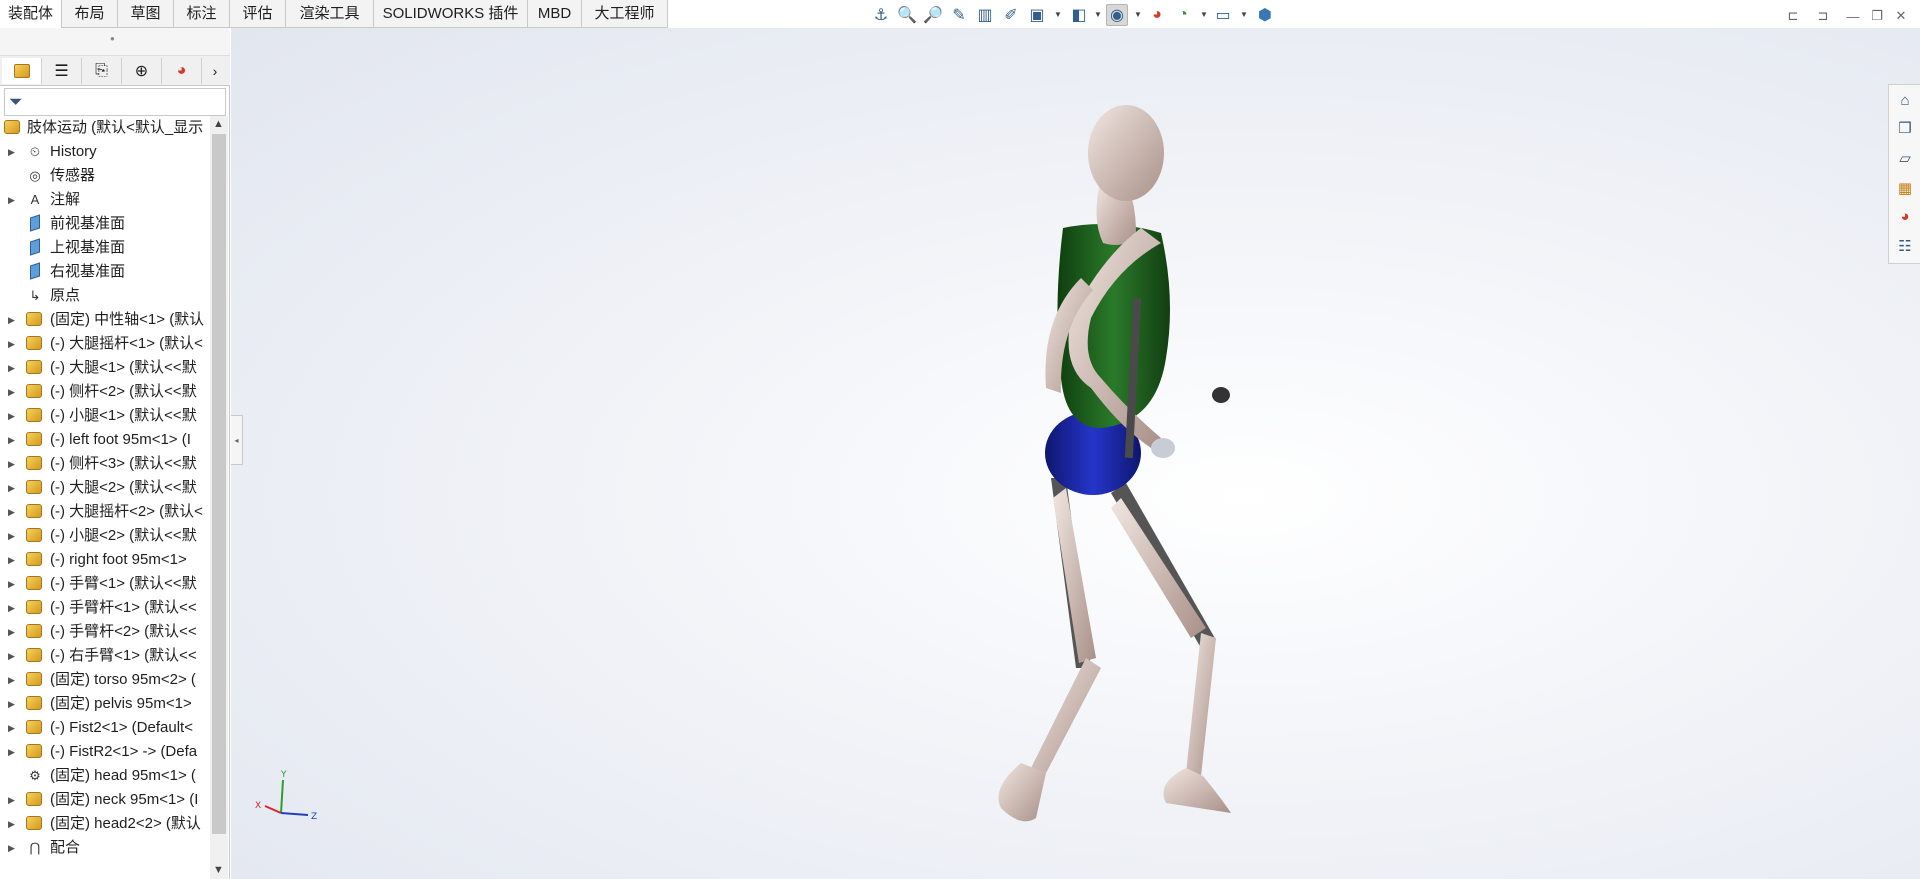  What do you see at coordinates (105, 152) in the screenshot?
I see `tree-item: ▶ ⏲ History` at bounding box center [105, 152].